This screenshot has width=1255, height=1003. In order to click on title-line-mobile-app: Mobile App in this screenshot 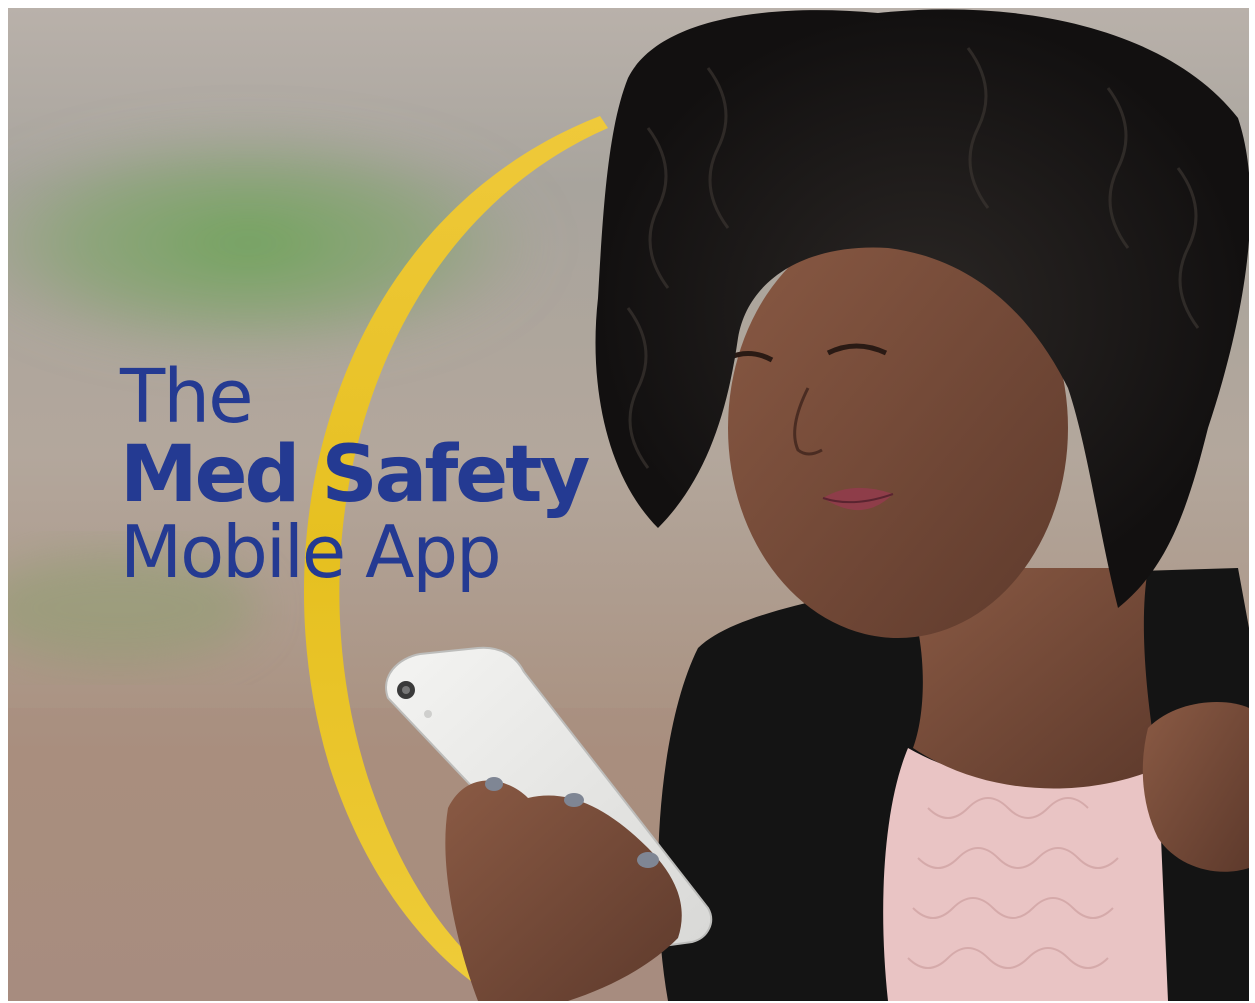, I will do `click(311, 552)`.